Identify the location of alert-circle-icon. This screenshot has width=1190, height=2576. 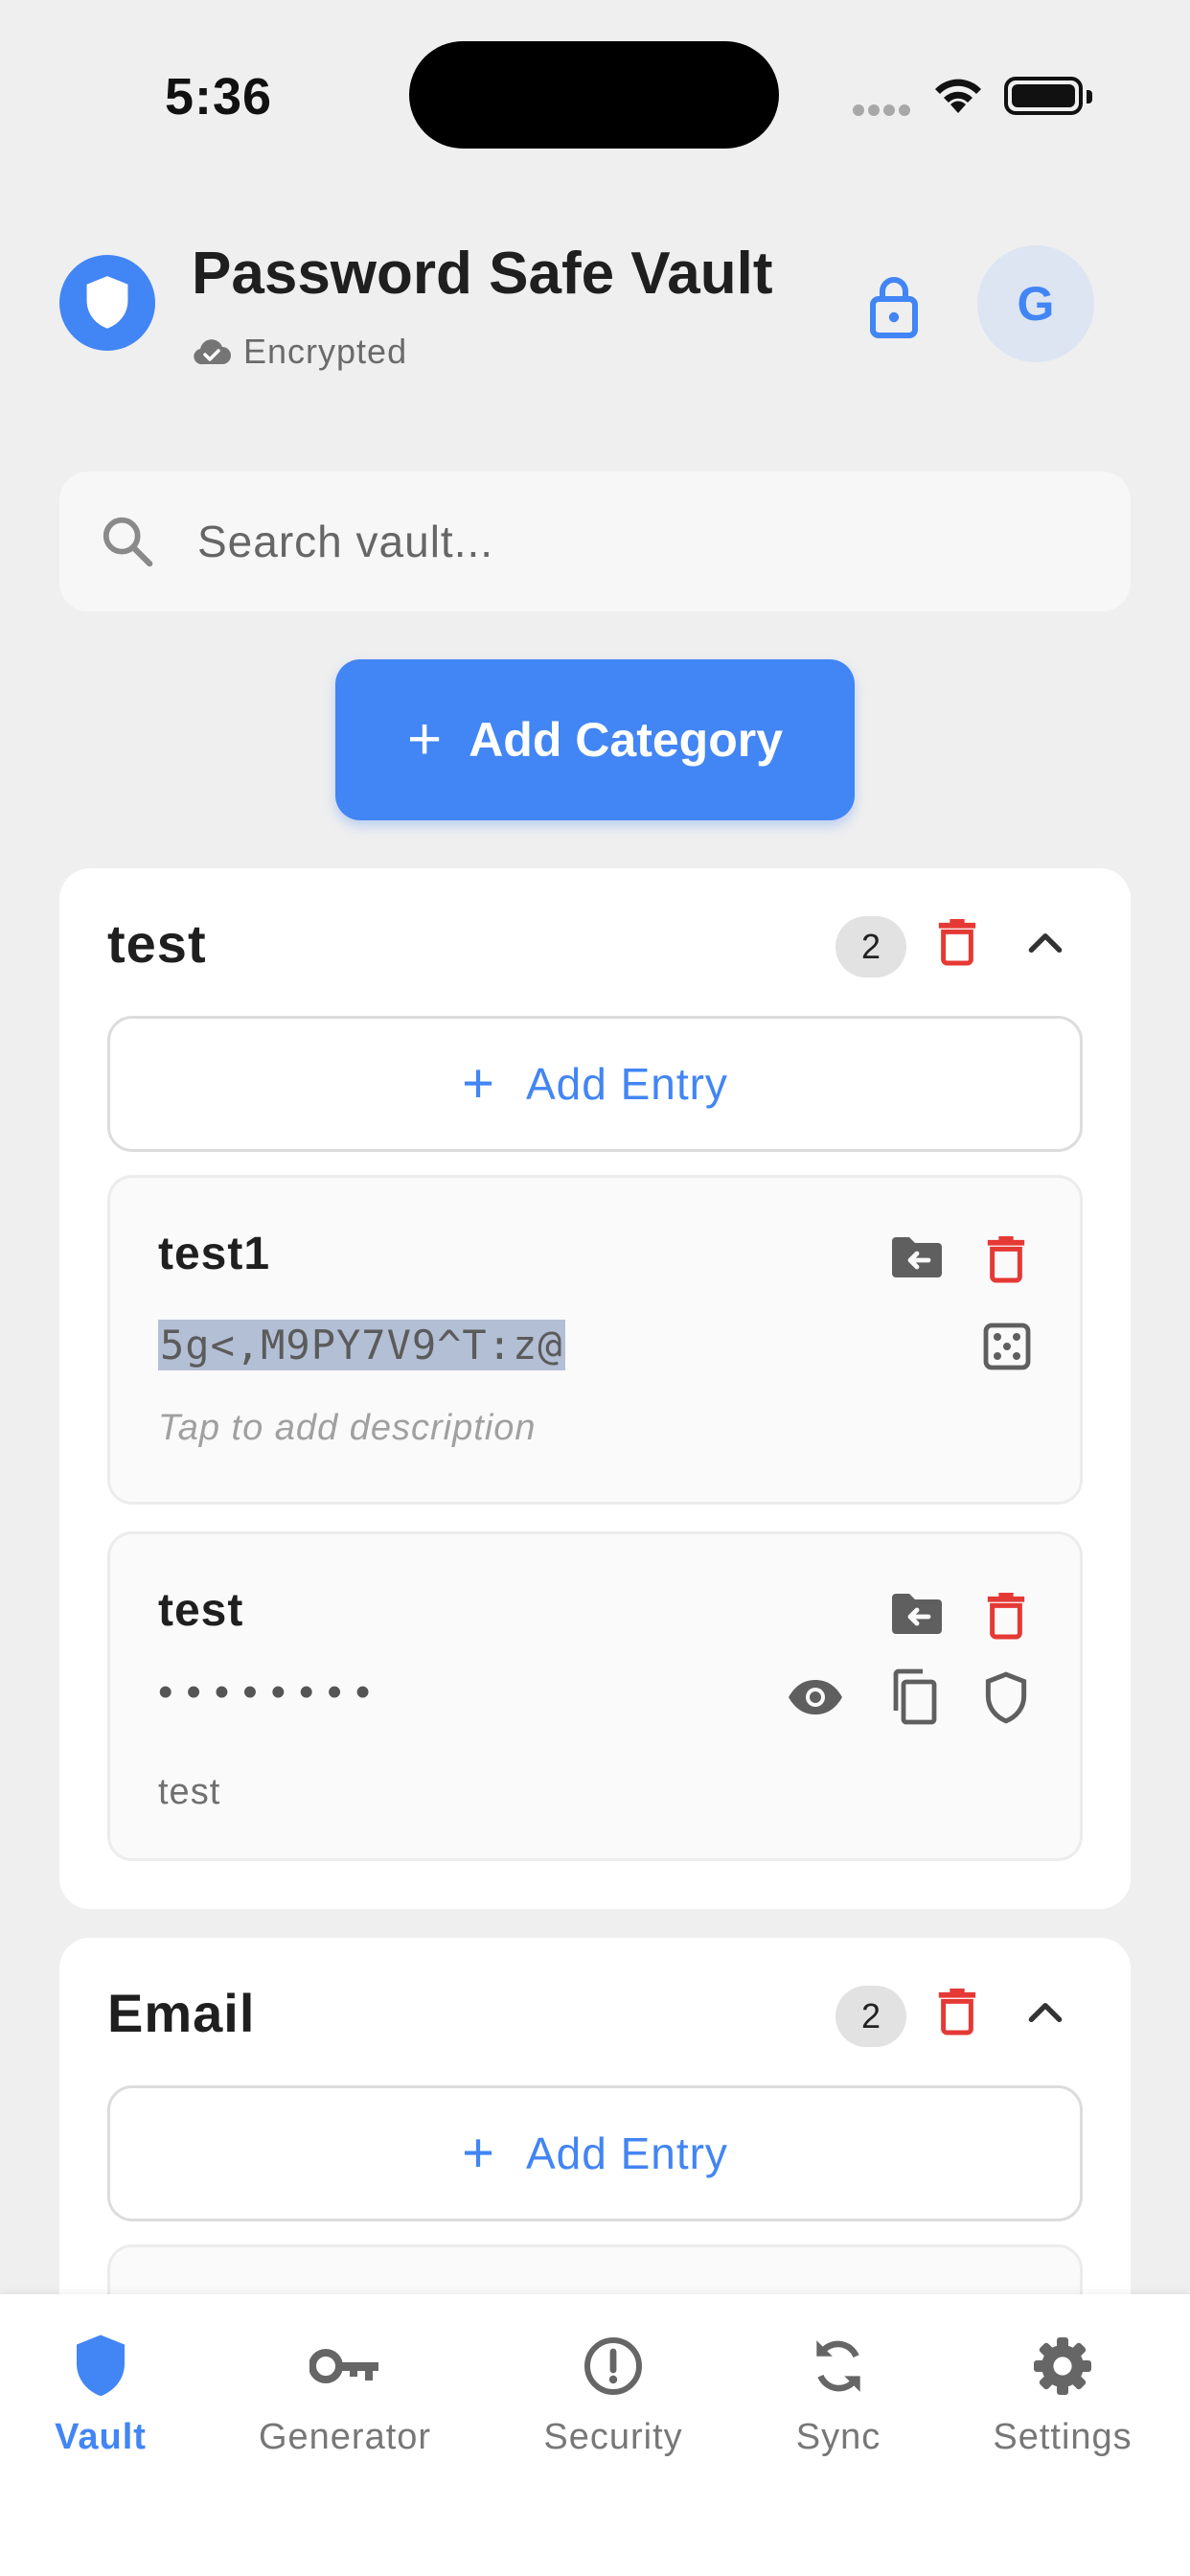
(613, 2366).